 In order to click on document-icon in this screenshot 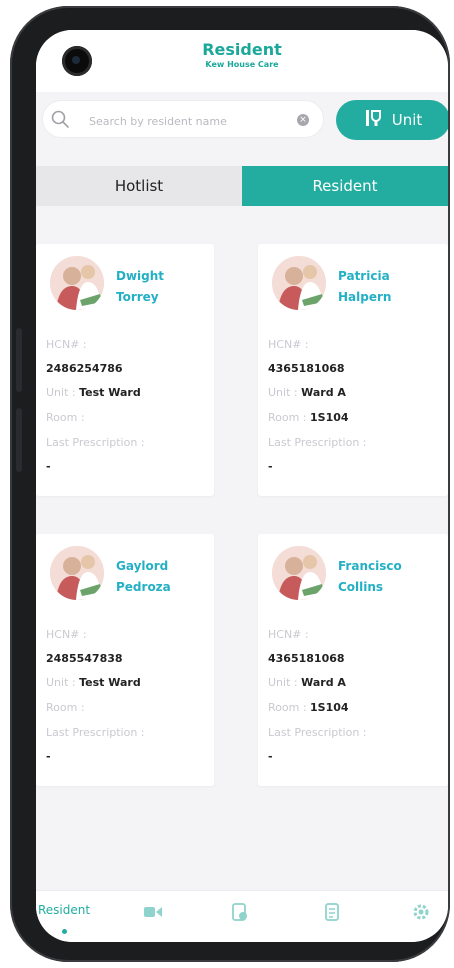, I will do `click(240, 913)`.